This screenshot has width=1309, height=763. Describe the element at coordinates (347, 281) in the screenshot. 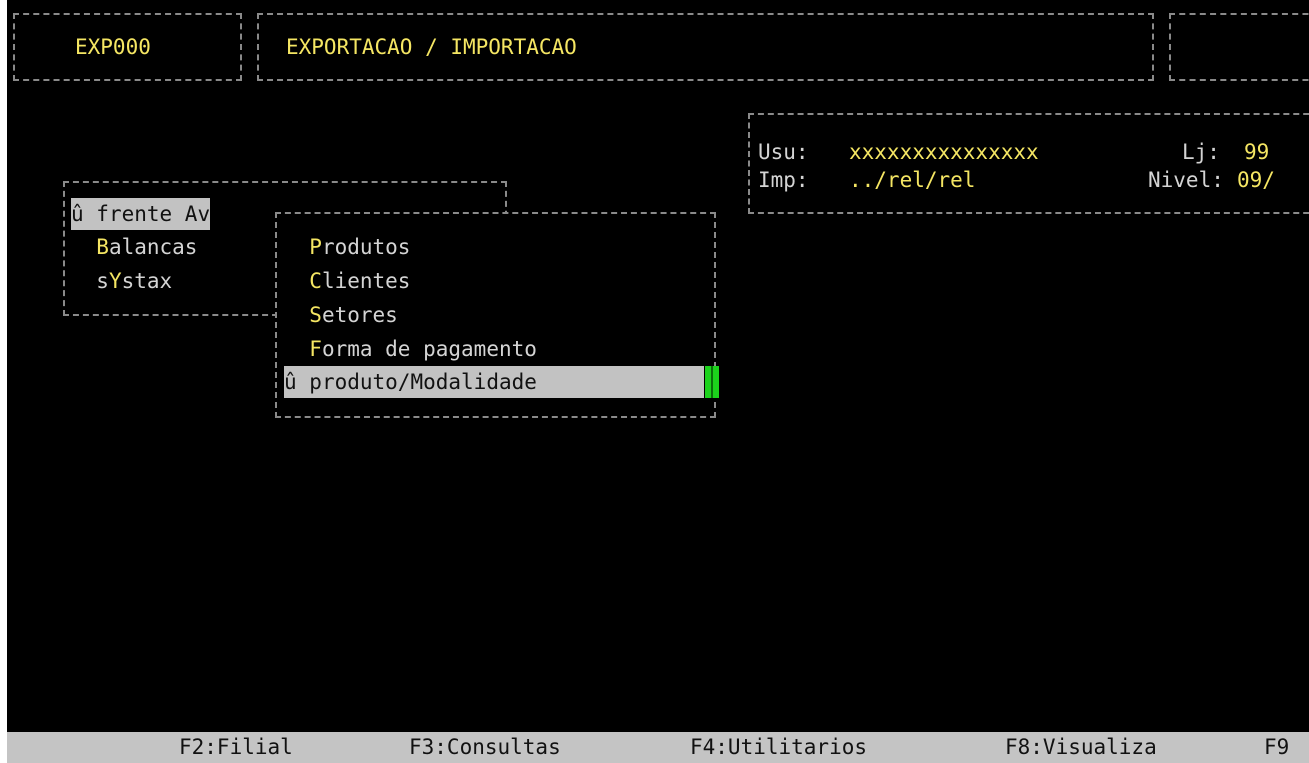

I see `submenu-item-clientes: Clientes` at that location.